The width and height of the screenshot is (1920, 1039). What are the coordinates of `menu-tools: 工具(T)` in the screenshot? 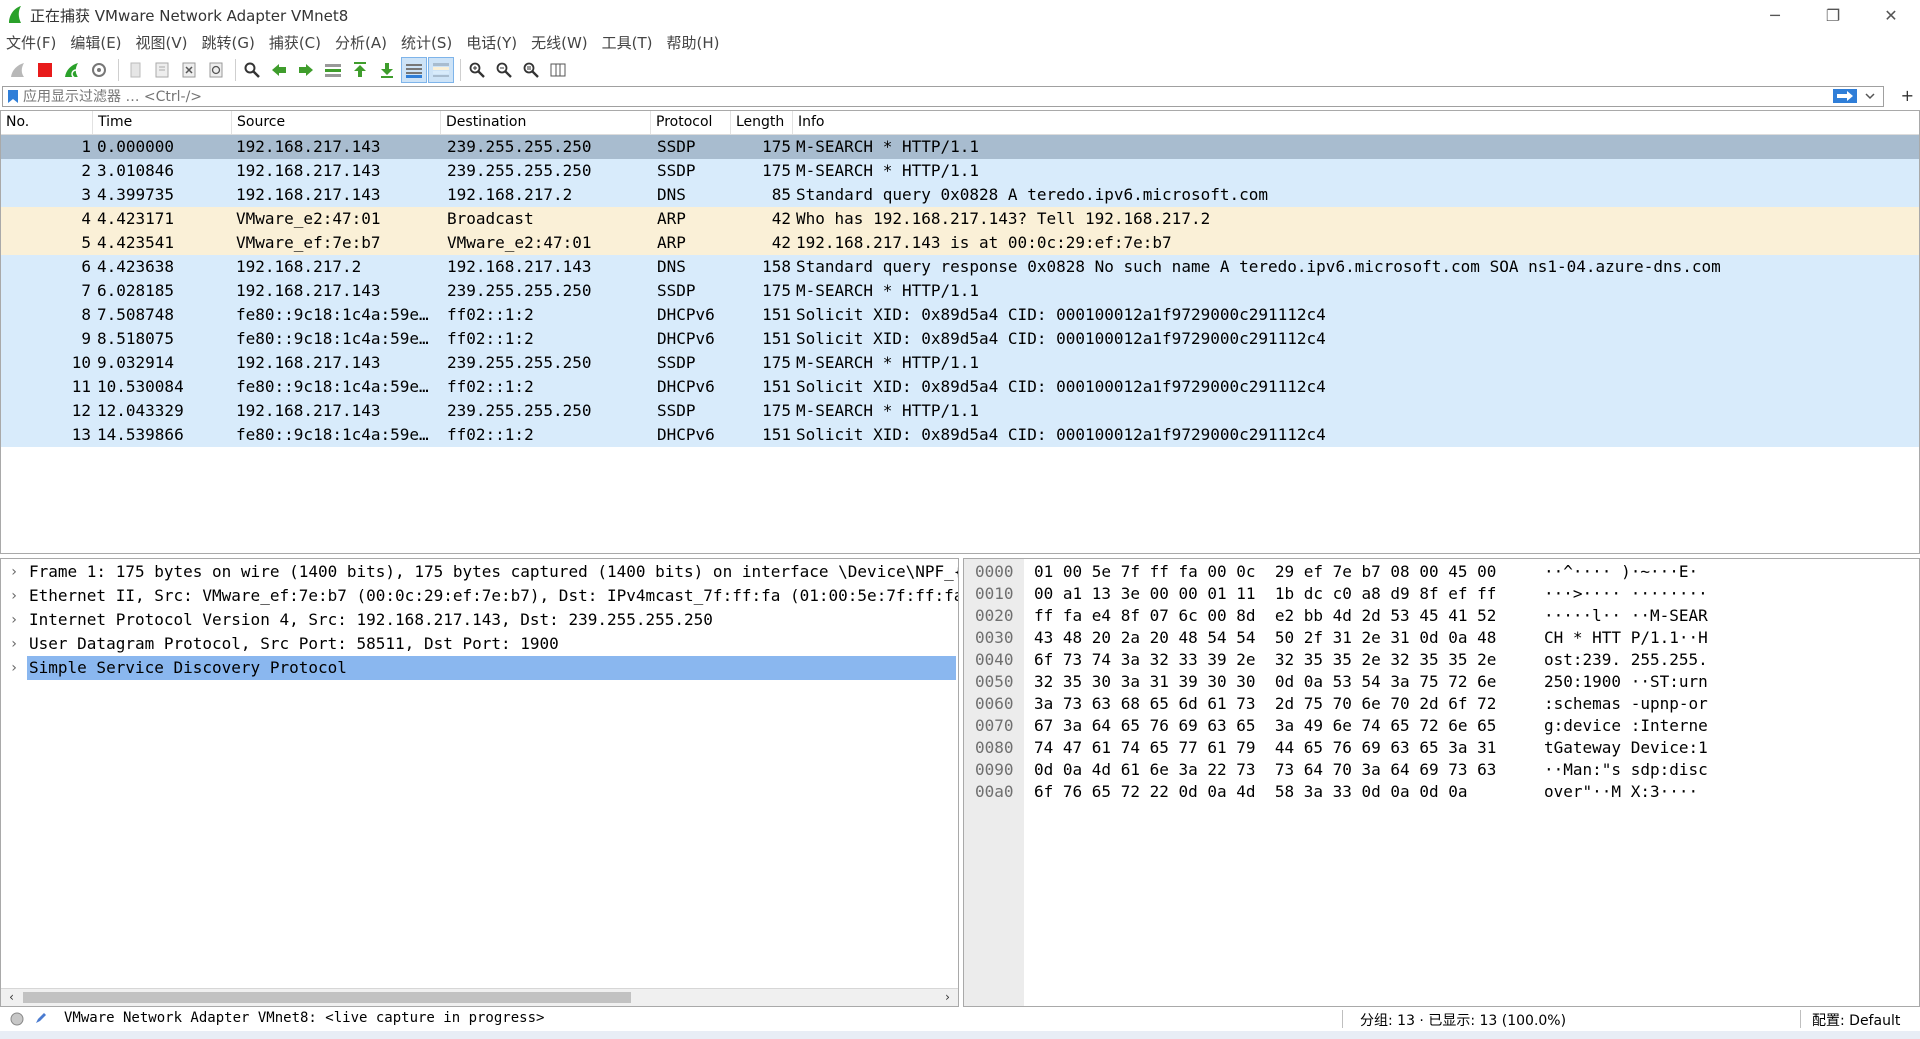 It's located at (627, 42).